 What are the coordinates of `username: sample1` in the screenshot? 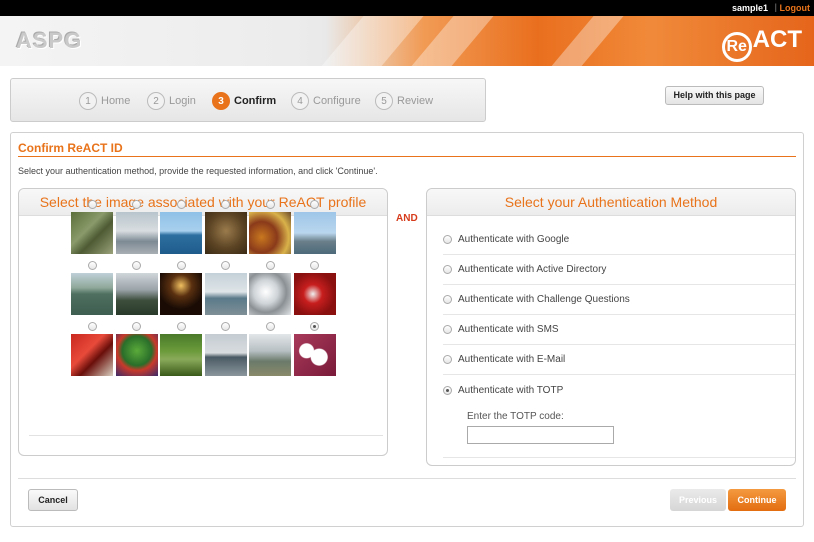 It's located at (749, 8).